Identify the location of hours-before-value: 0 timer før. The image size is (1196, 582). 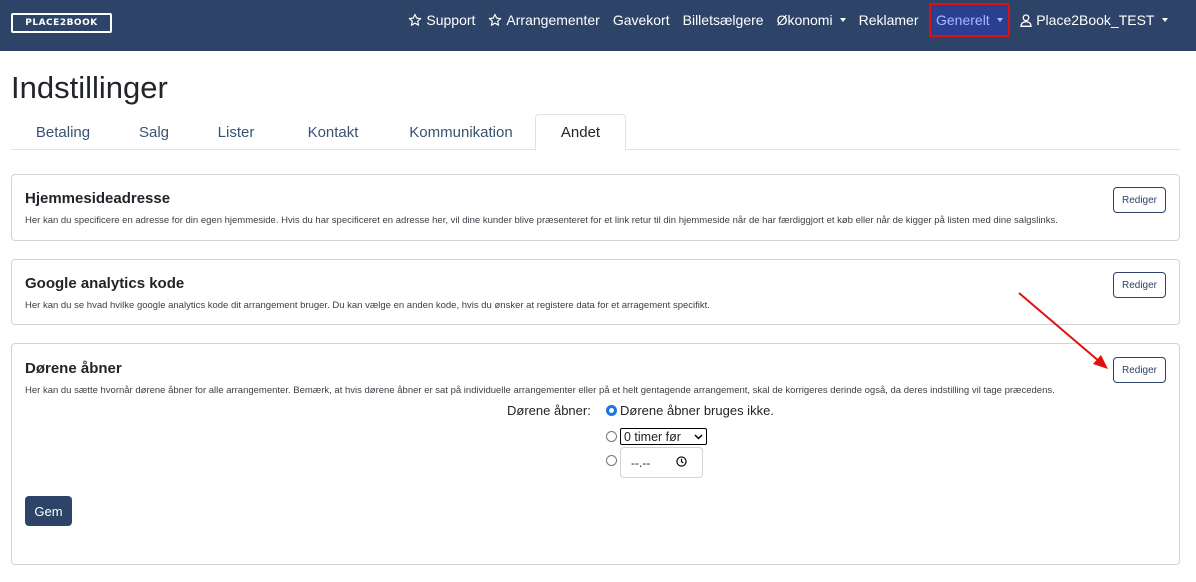
(652, 436).